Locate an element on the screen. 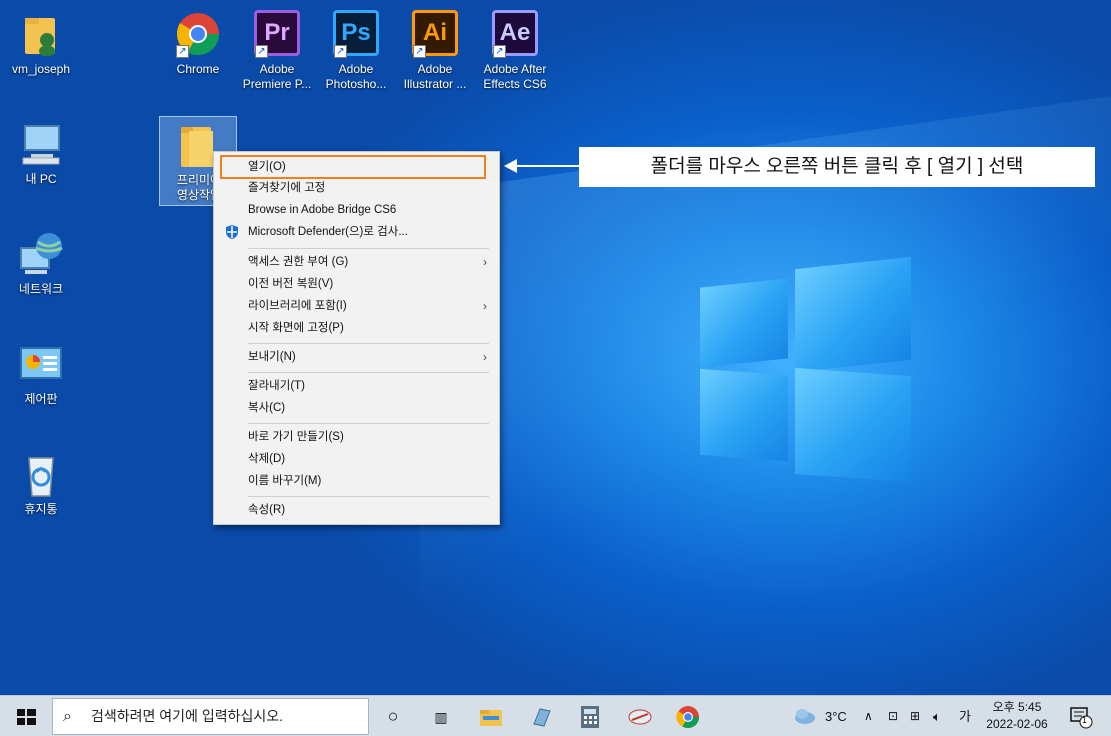 This screenshot has height=736, width=1111. taskbar-explorer is located at coordinates (491, 716).